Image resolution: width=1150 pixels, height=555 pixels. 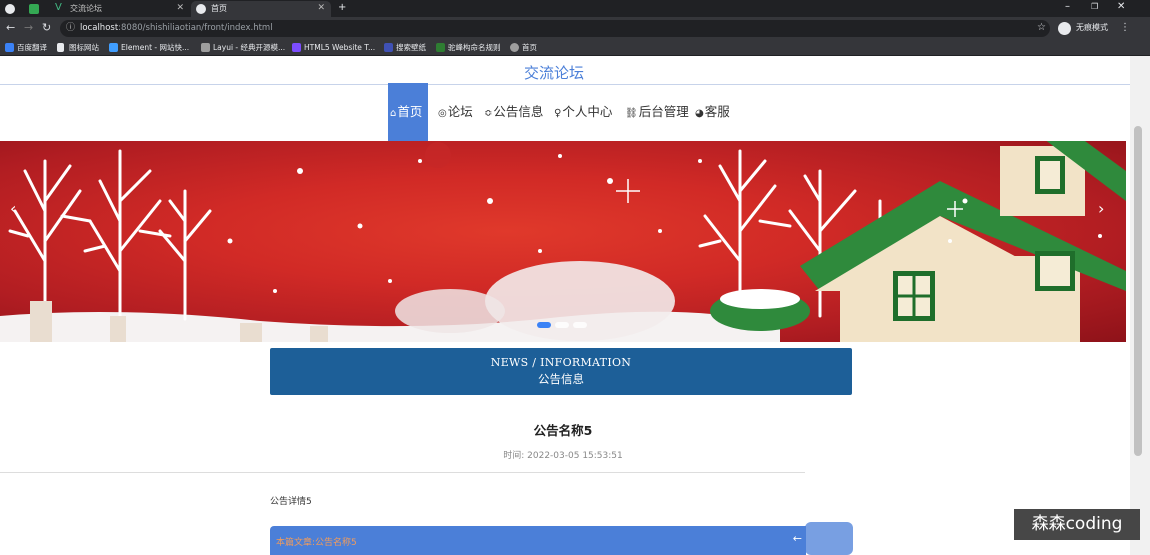 What do you see at coordinates (120, 9) in the screenshot?
I see `browser-tab: V 交流论坛 ✕` at bounding box center [120, 9].